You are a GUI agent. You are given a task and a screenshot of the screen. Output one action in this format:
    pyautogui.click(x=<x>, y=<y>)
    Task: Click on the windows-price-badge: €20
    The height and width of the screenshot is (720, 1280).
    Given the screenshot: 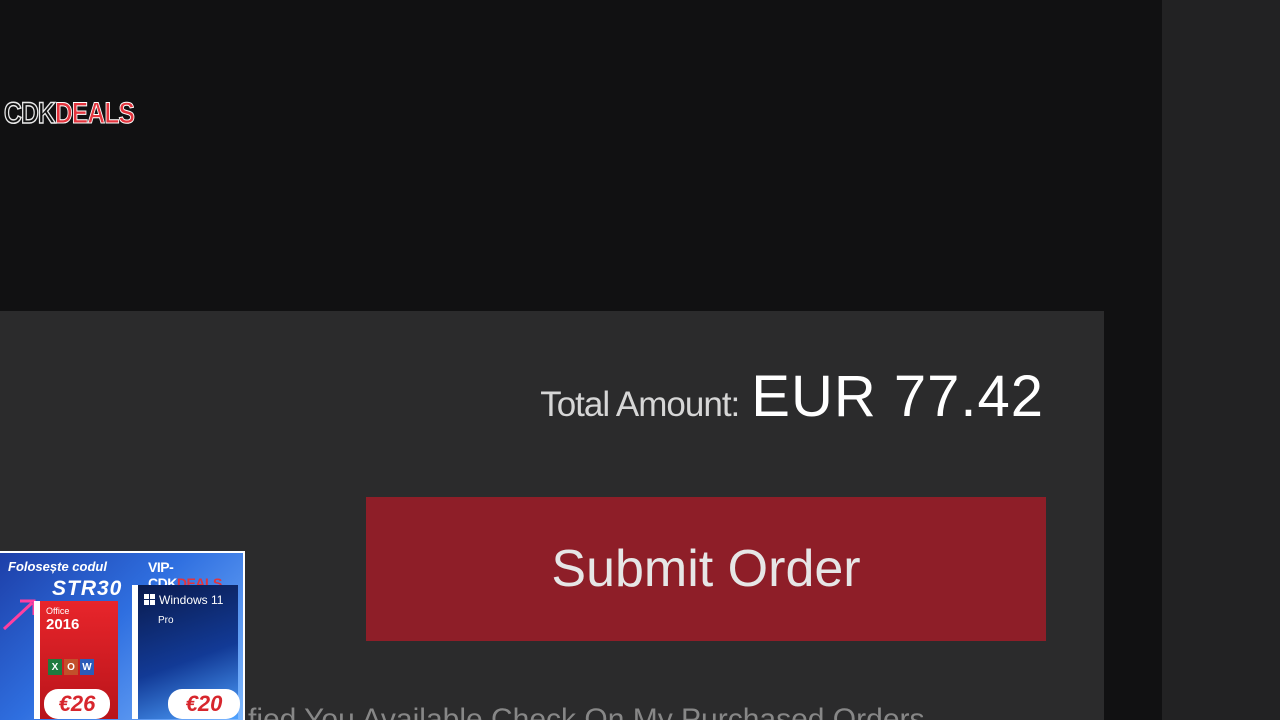 What is the action you would take?
    pyautogui.click(x=204, y=704)
    